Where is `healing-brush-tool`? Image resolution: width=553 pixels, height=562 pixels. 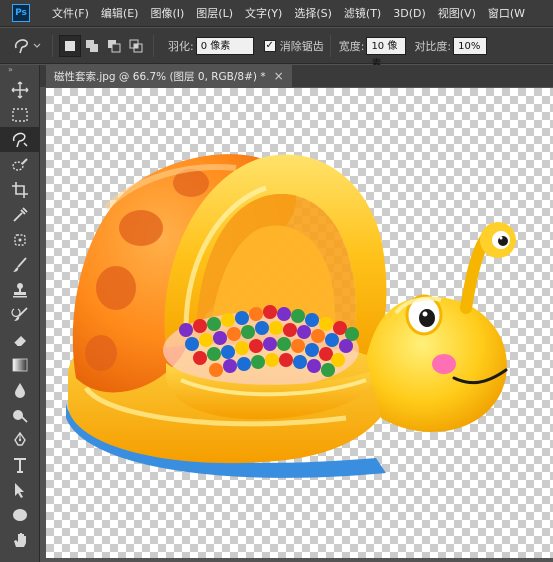
healing-brush-tool is located at coordinates (20, 239).